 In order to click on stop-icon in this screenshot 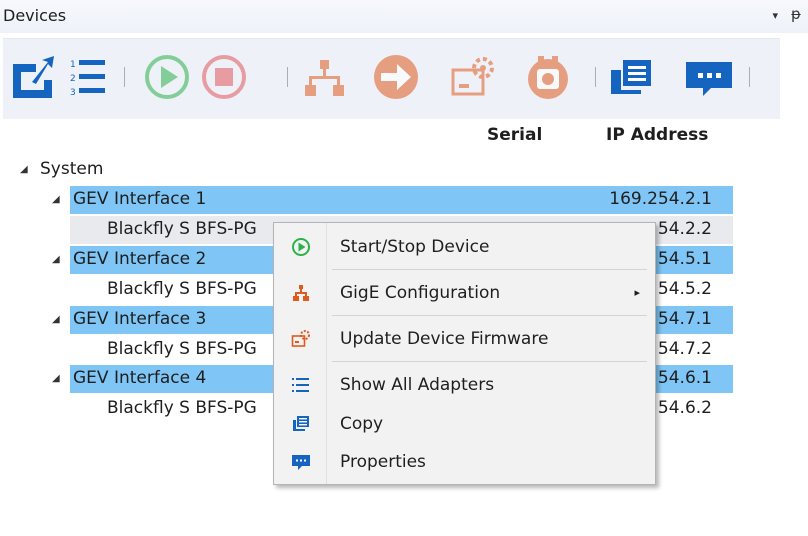, I will do `click(224, 77)`.